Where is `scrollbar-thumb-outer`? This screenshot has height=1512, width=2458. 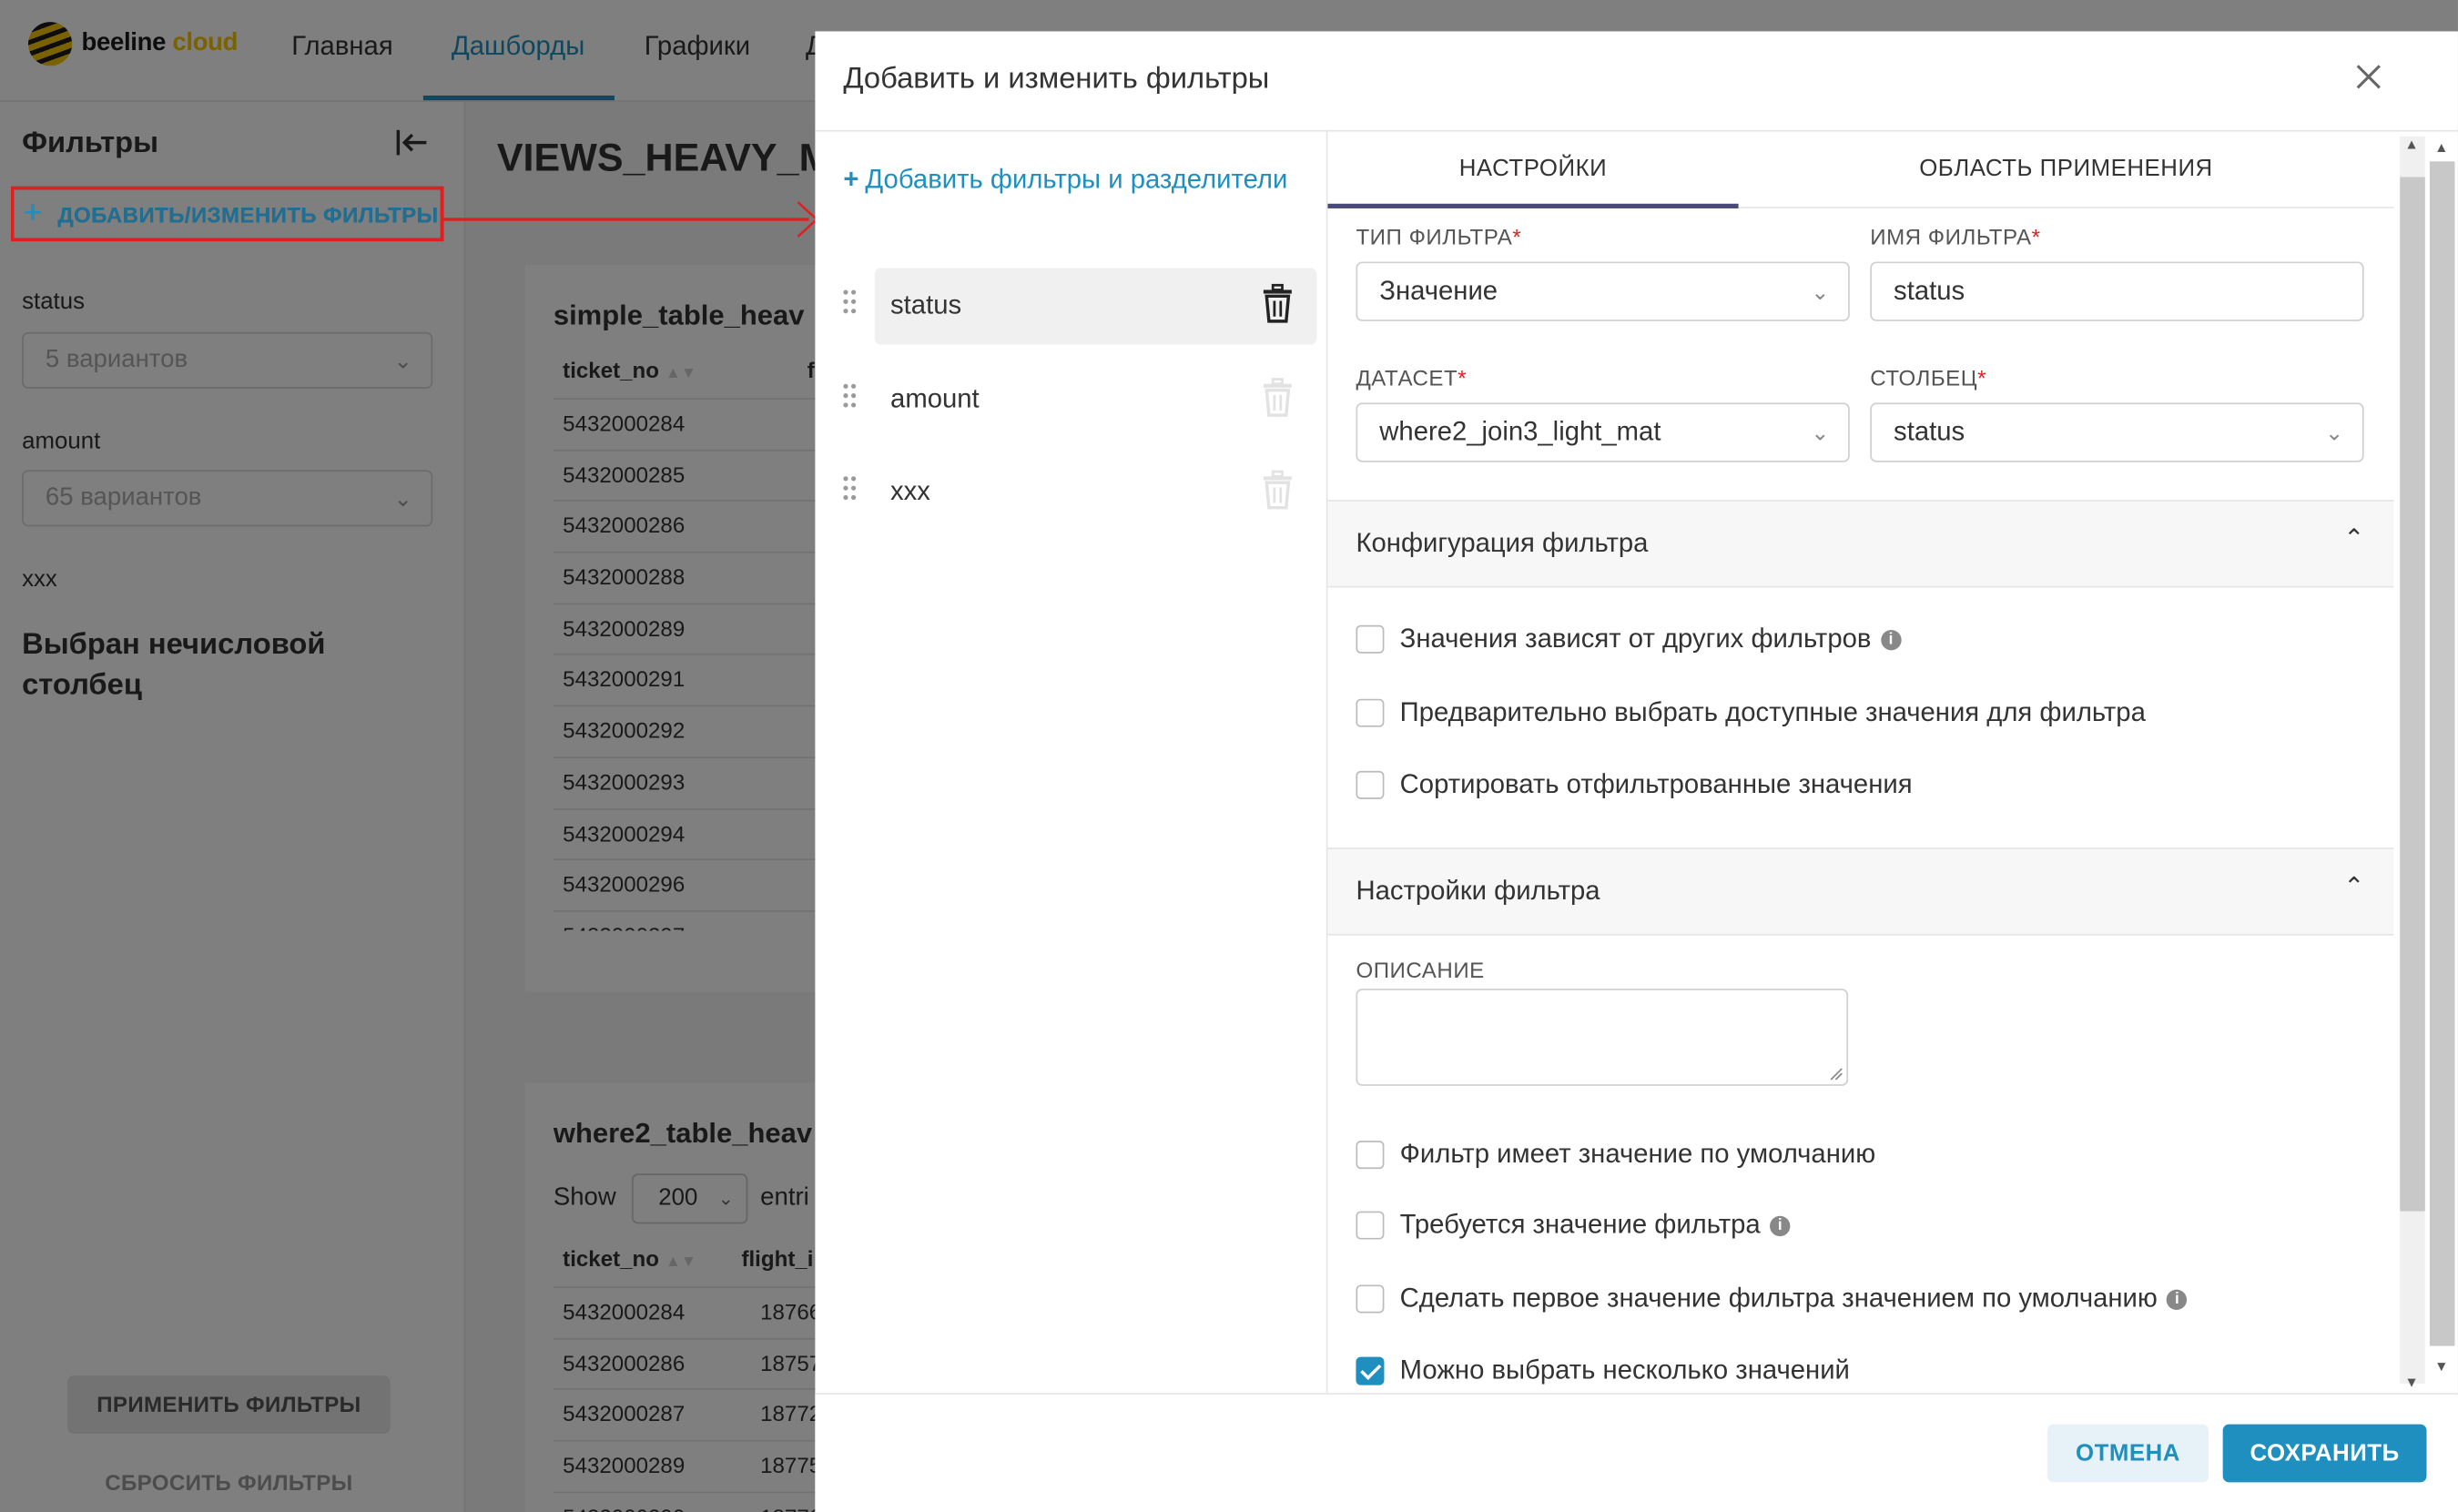
scrollbar-thumb-outer is located at coordinates (2442, 753).